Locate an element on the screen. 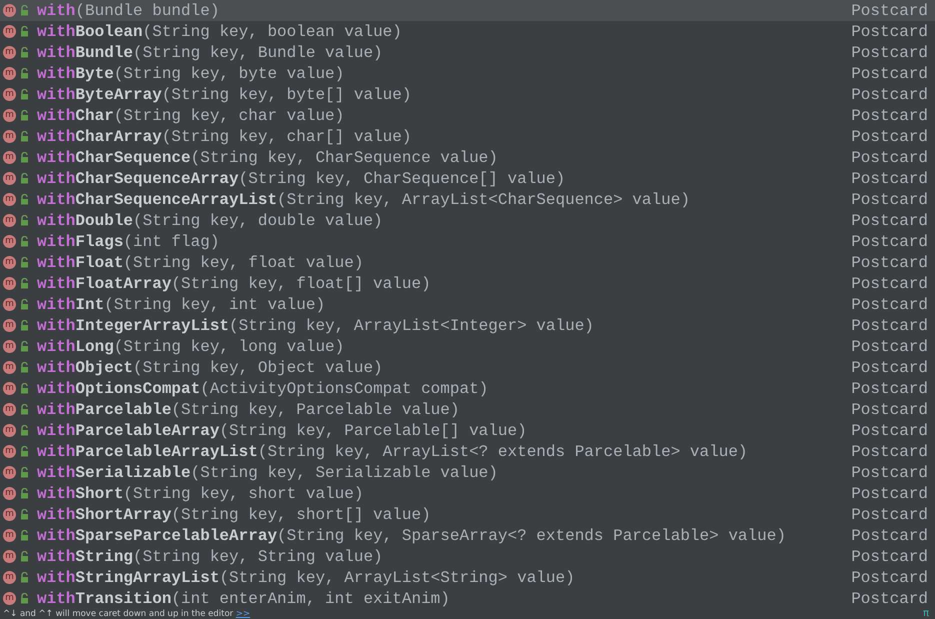 The width and height of the screenshot is (935, 619). completion-item: m withInt(String key, int value) Postcard is located at coordinates (467, 304).